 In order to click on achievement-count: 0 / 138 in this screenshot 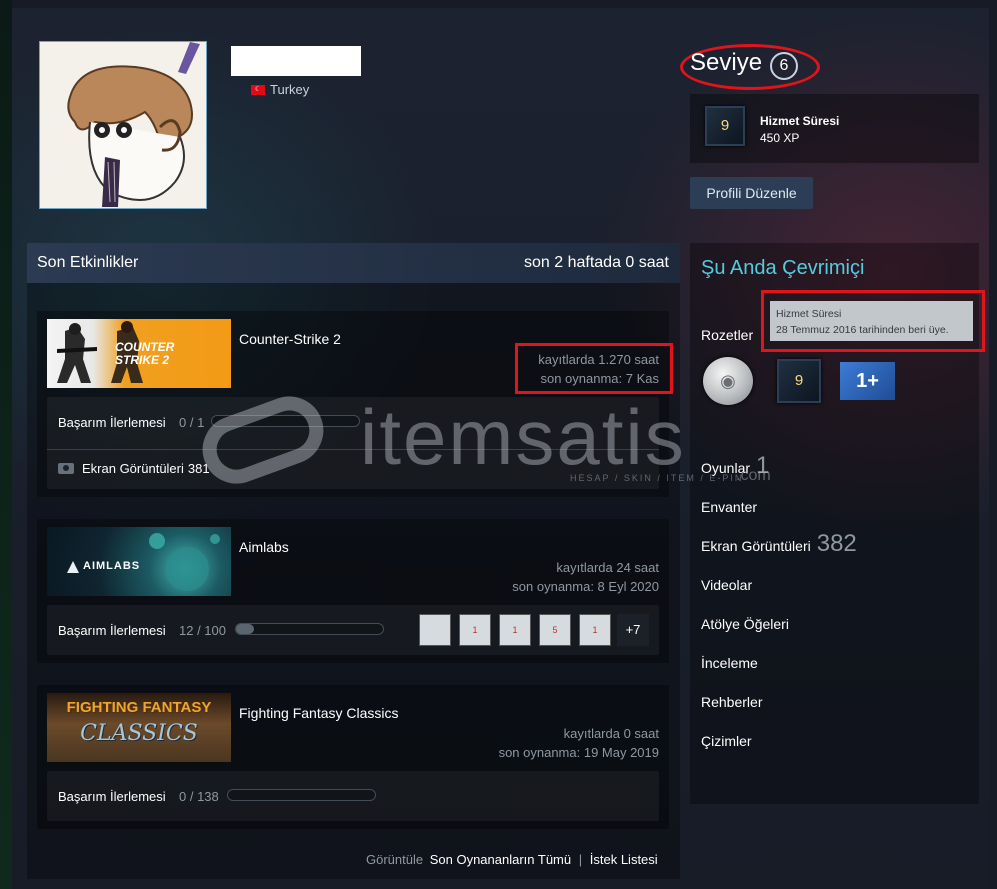, I will do `click(199, 796)`.